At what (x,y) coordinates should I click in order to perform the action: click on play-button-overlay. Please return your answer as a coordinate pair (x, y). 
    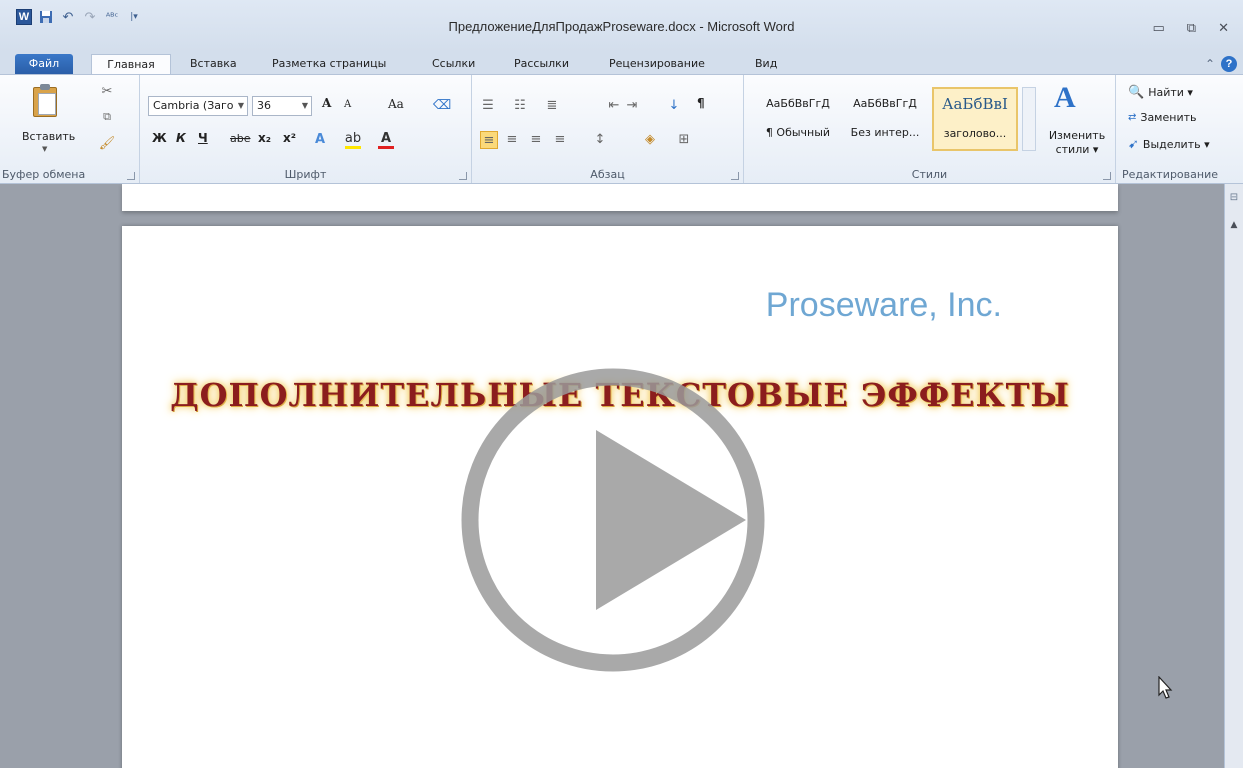
    Looking at the image, I should click on (613, 520).